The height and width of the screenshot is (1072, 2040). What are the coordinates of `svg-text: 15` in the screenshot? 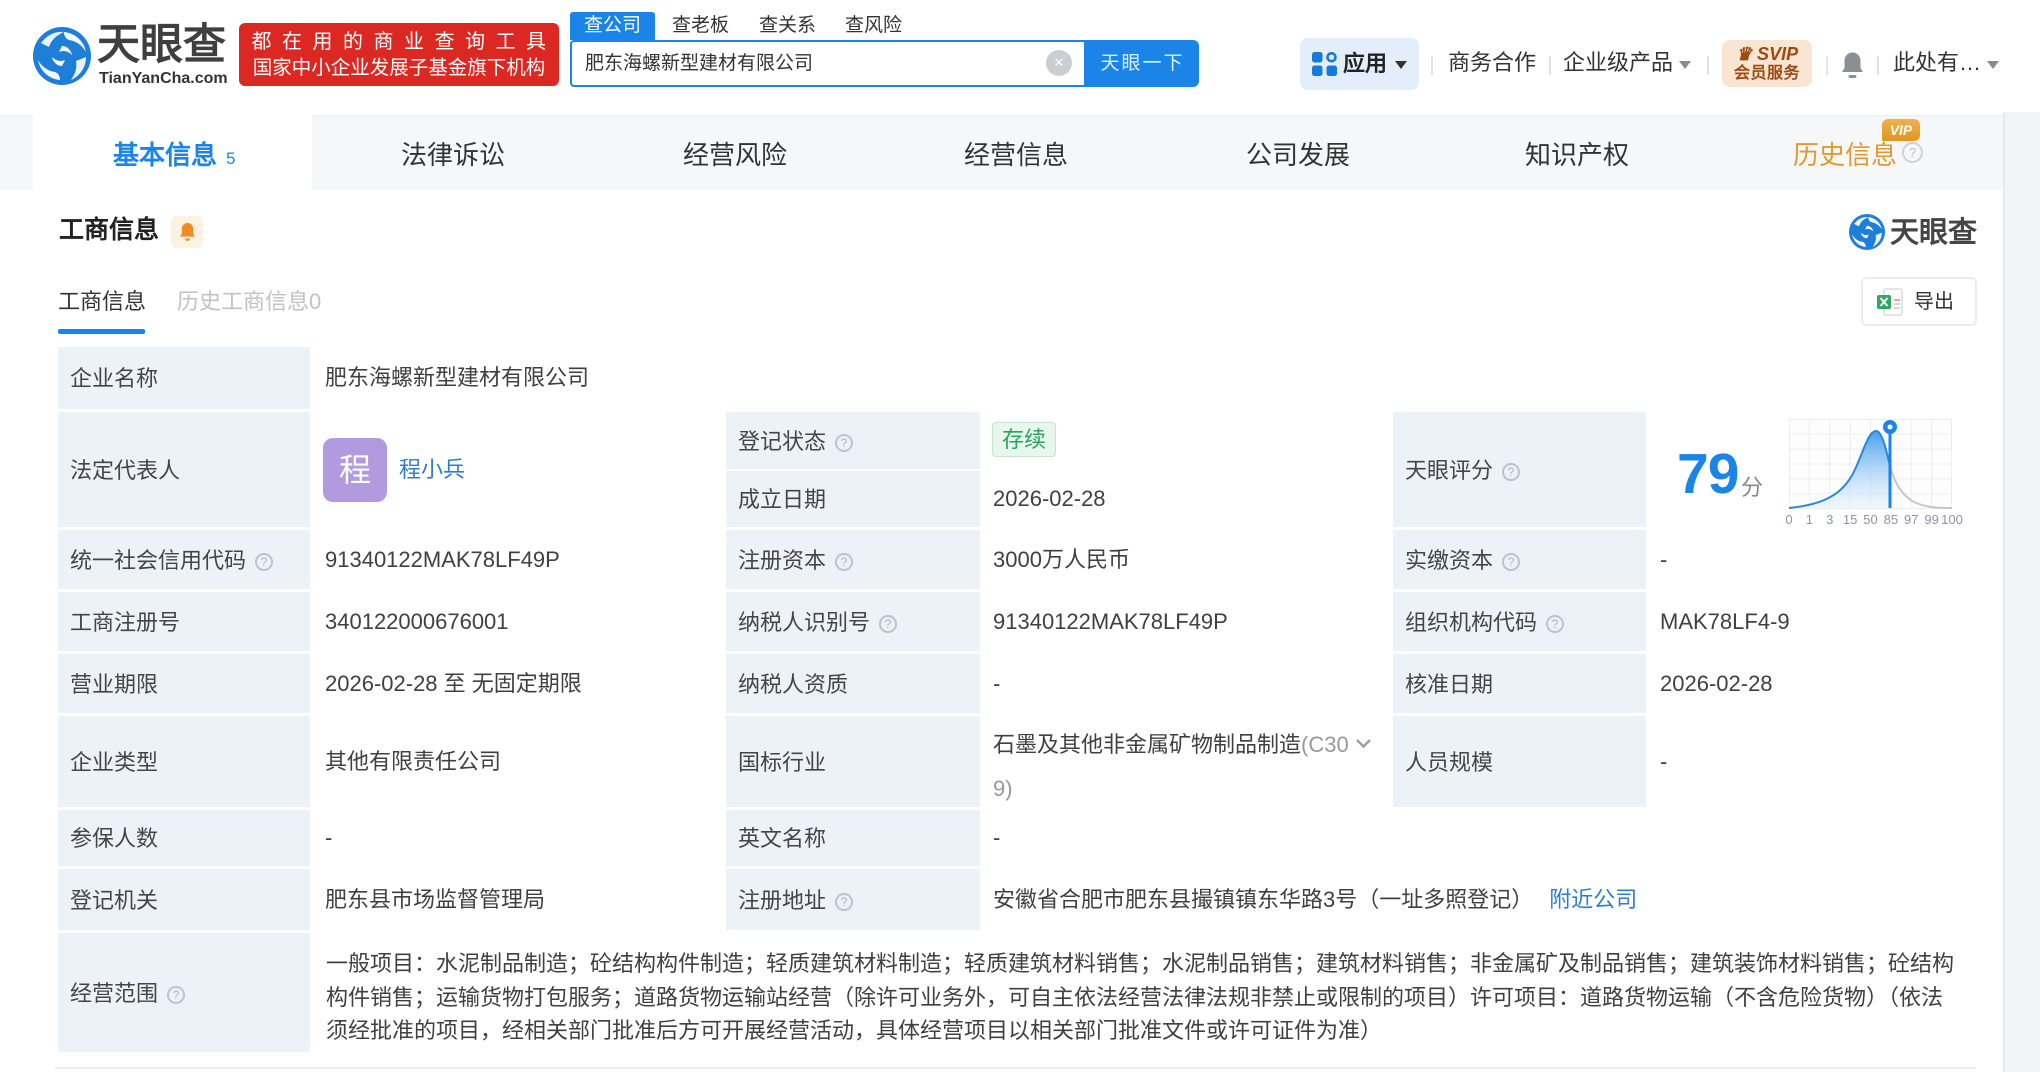 It's located at (1850, 519).